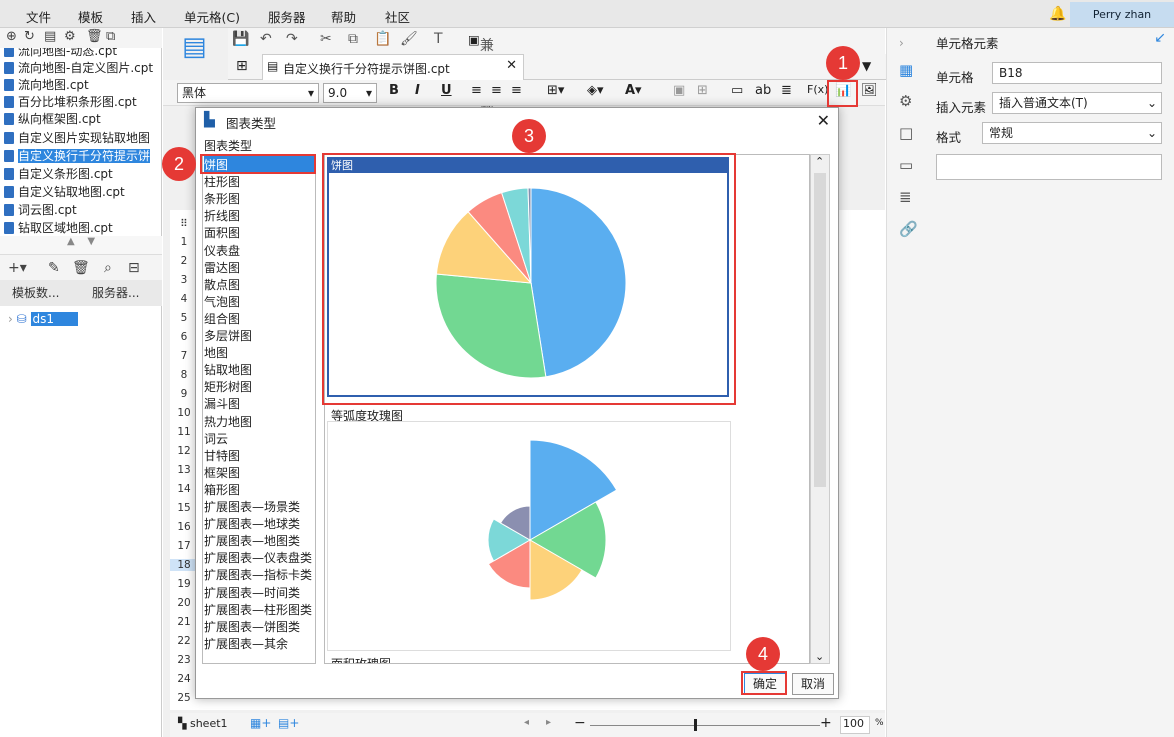 Image resolution: width=1174 pixels, height=737 pixels. I want to click on chart-type-item: 扩展图表—指标卡类, so click(258, 574).